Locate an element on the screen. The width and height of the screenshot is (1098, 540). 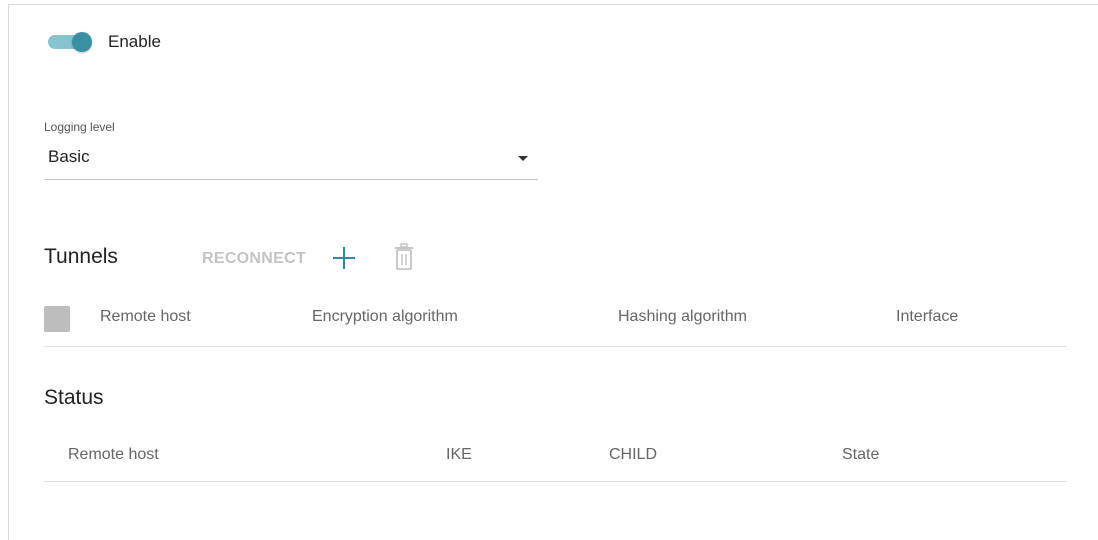
plus-icon is located at coordinates (344, 258).